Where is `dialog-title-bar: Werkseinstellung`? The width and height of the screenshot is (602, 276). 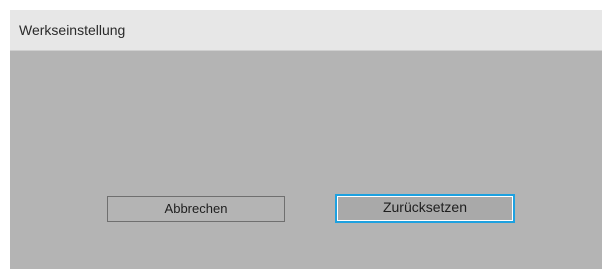
dialog-title-bar: Werkseinstellung is located at coordinates (306, 30).